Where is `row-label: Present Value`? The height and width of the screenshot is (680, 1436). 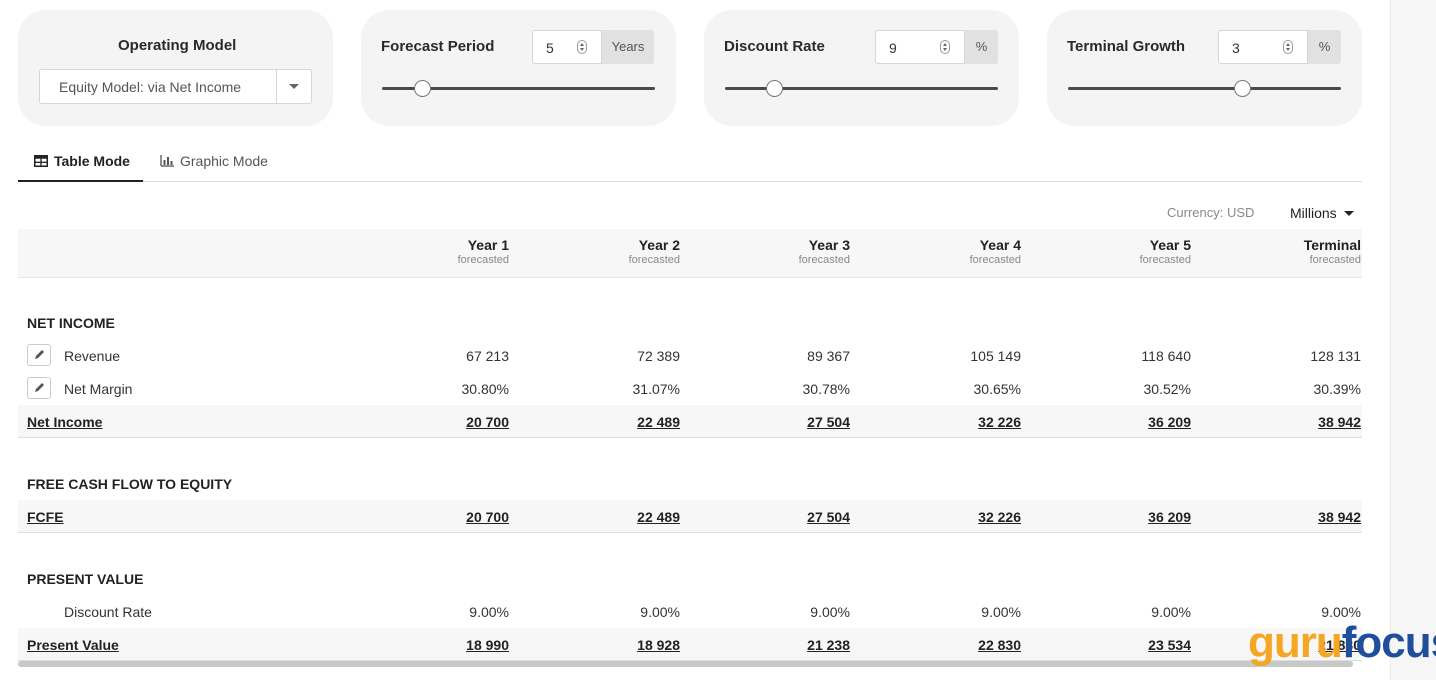 row-label: Present Value is located at coordinates (73, 645).